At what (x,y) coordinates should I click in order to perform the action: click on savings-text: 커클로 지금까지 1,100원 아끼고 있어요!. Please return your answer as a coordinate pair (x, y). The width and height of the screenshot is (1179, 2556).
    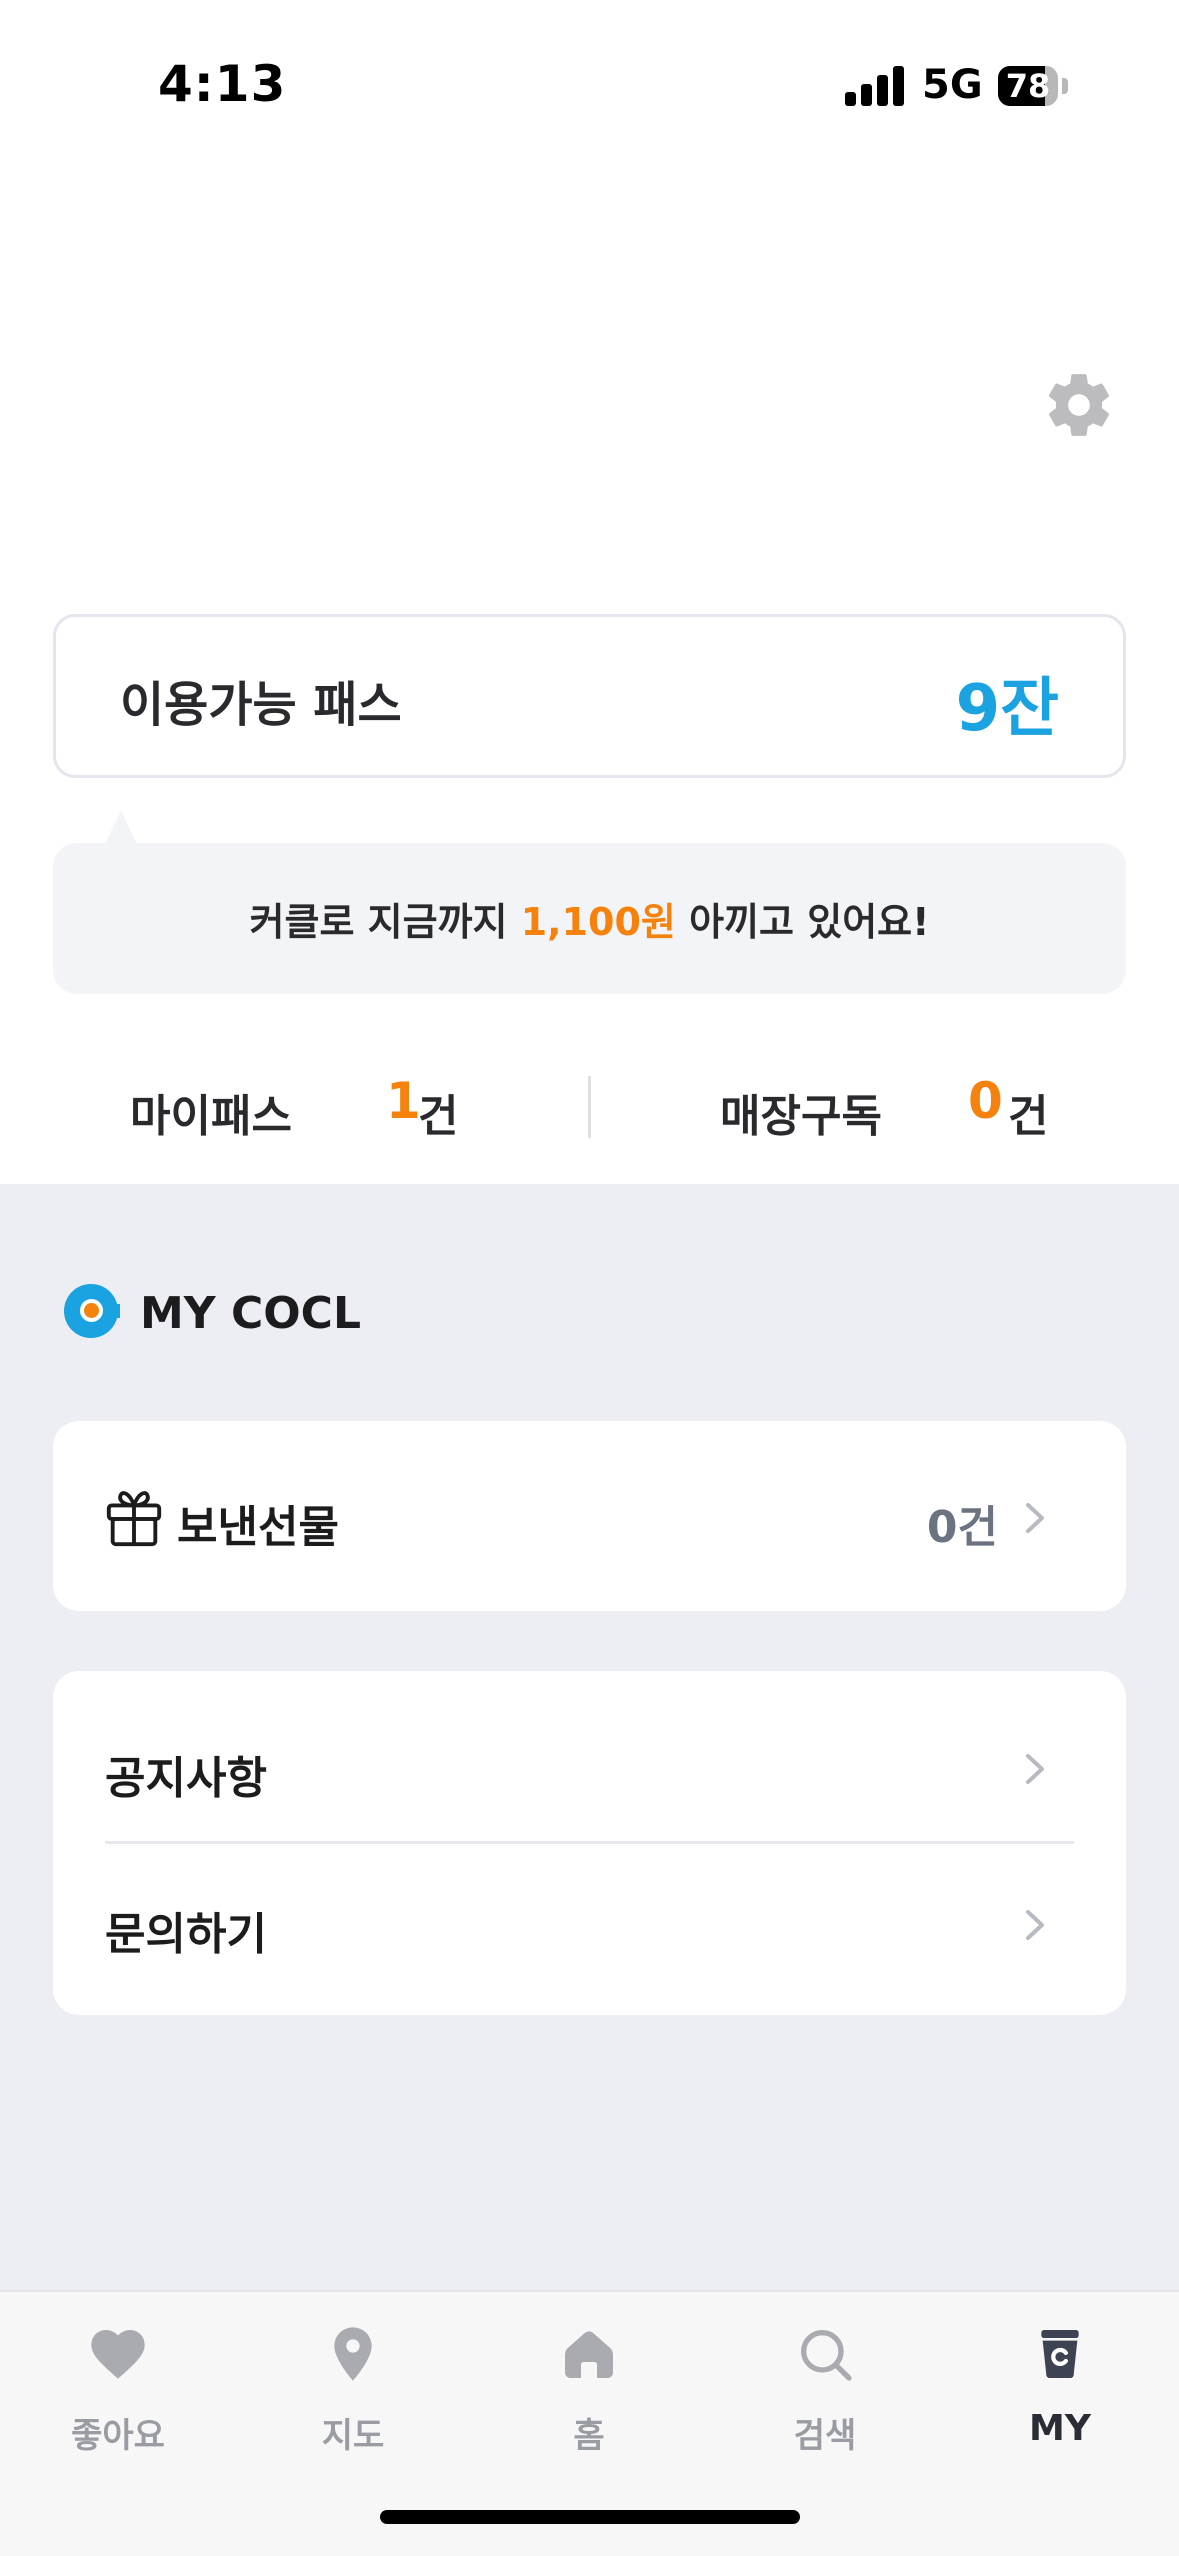
    Looking at the image, I should click on (589, 918).